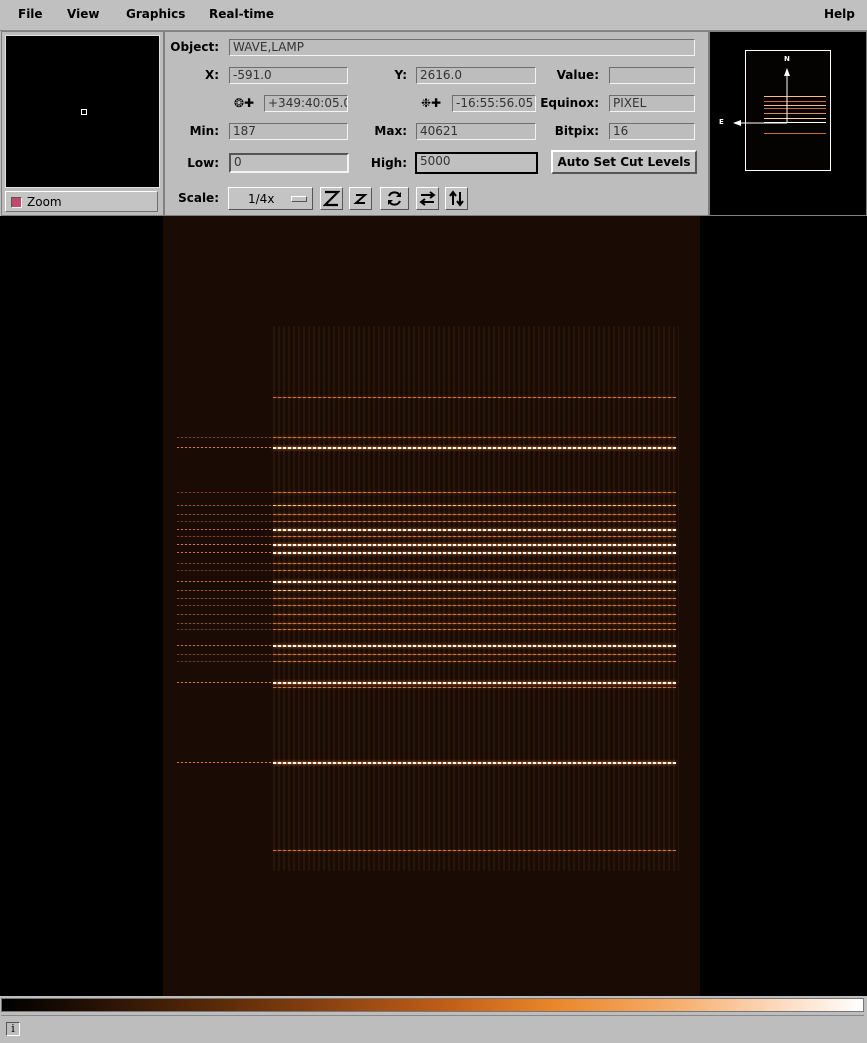 This screenshot has width=867, height=1043. Describe the element at coordinates (400, 75) in the screenshot. I see `y-label: Y:` at that location.